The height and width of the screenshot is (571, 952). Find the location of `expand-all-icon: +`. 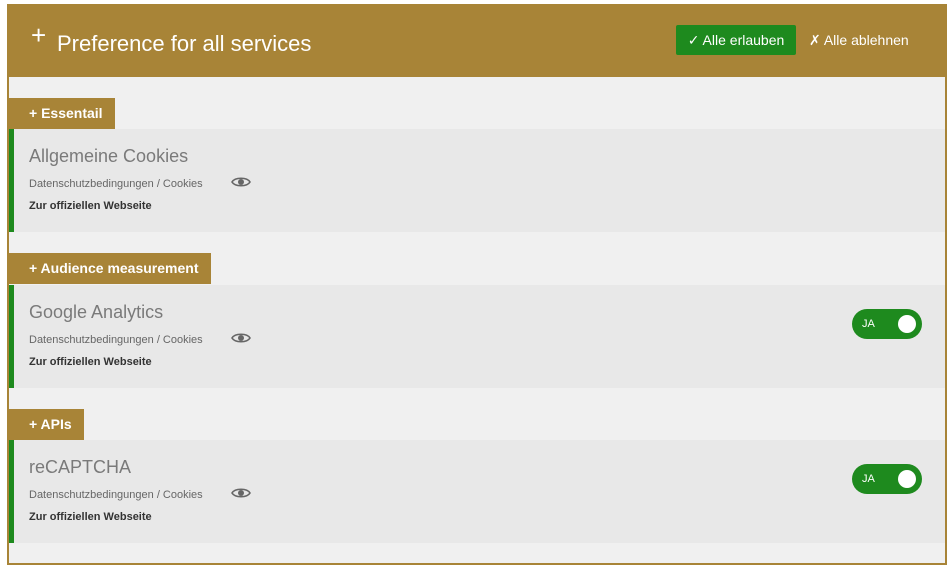

expand-all-icon: + is located at coordinates (38, 35).